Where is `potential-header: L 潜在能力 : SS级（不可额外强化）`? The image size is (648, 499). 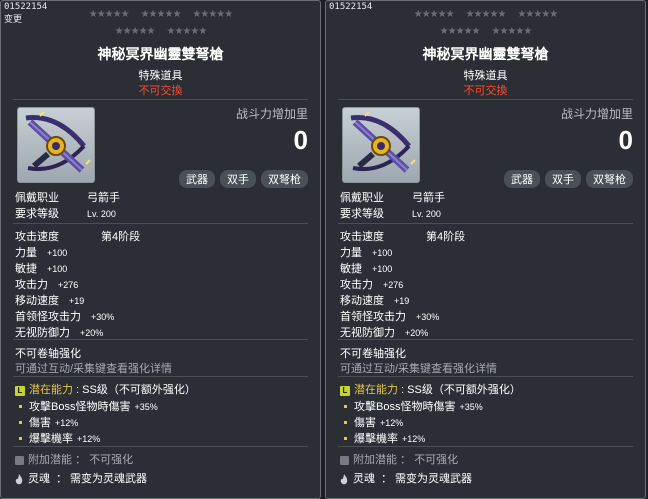 potential-header: L 潜在能力 : SS级（不可额外强化） is located at coordinates (430, 389).